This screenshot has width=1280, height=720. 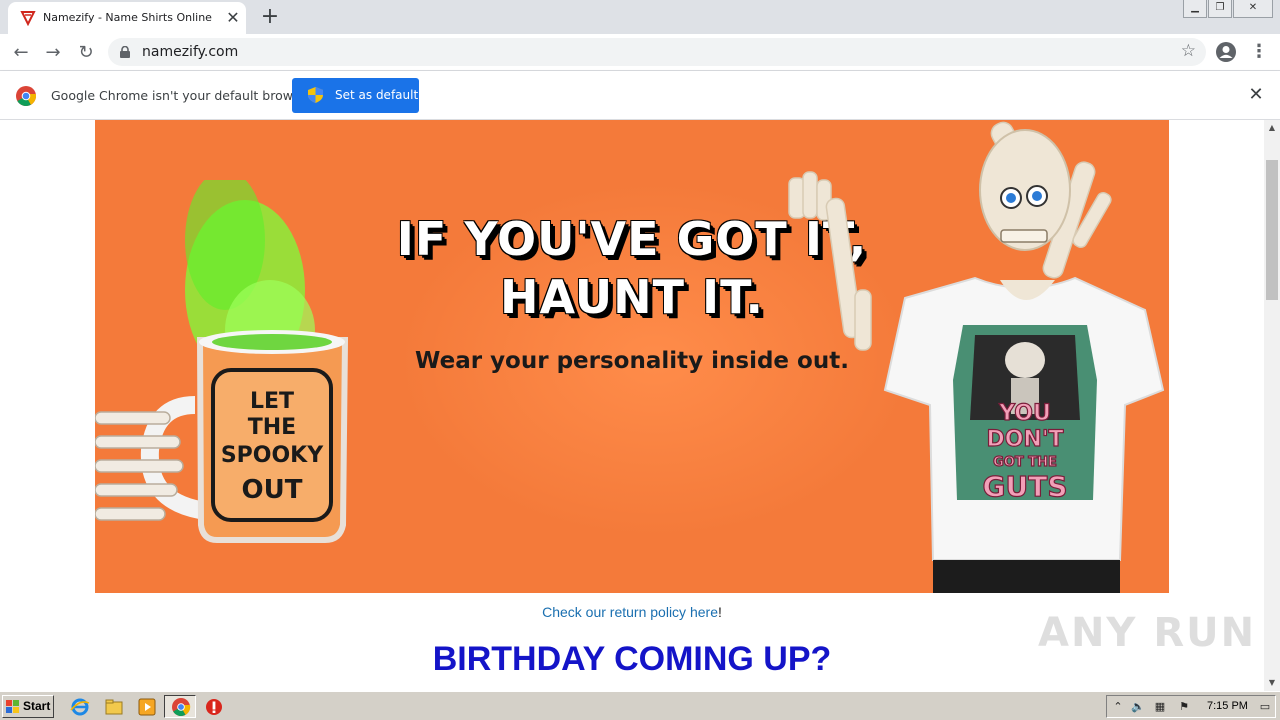 I want to click on chrome-menu-button: ⋮, so click(x=1259, y=52).